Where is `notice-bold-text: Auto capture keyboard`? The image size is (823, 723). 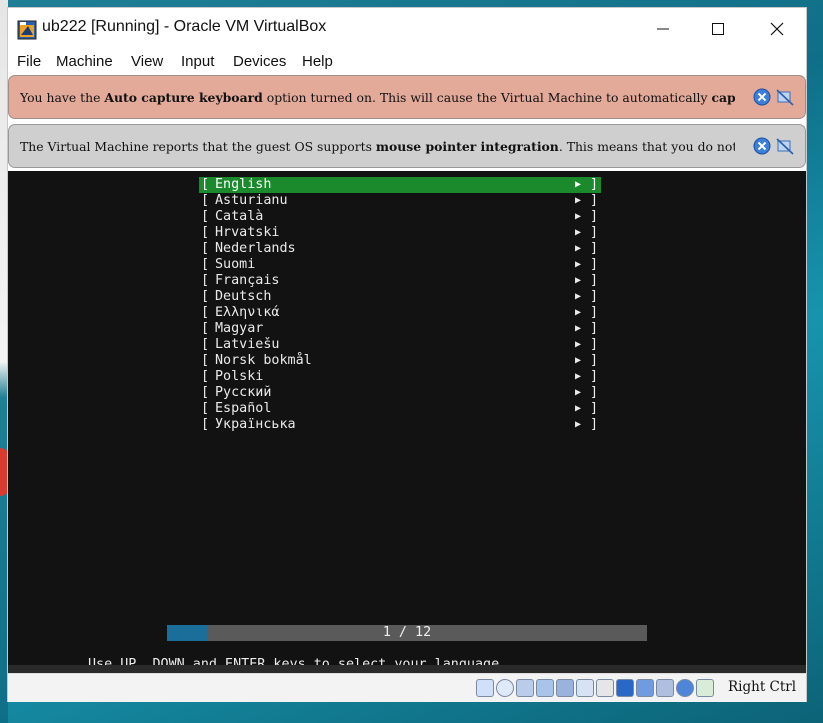
notice-bold-text: Auto capture keyboard is located at coordinates (183, 97).